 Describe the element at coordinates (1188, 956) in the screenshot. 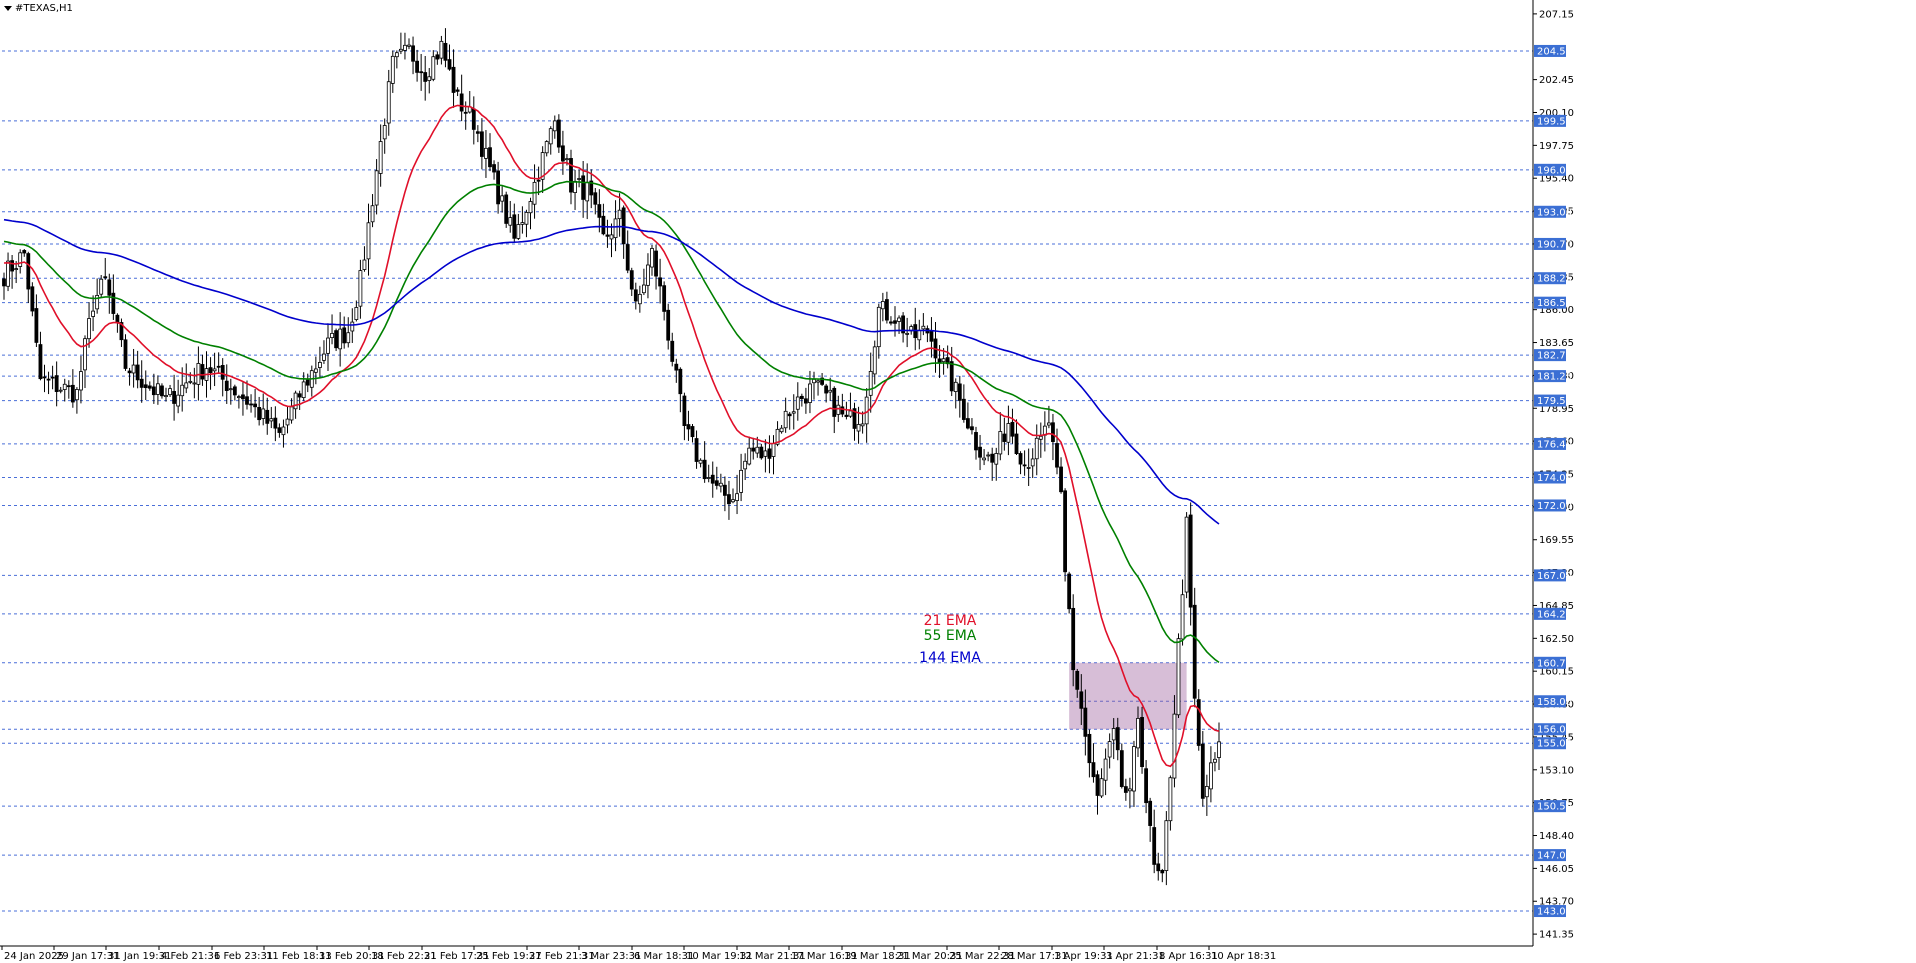

I see `time-tick-label: 8 Apr 16:31` at that location.